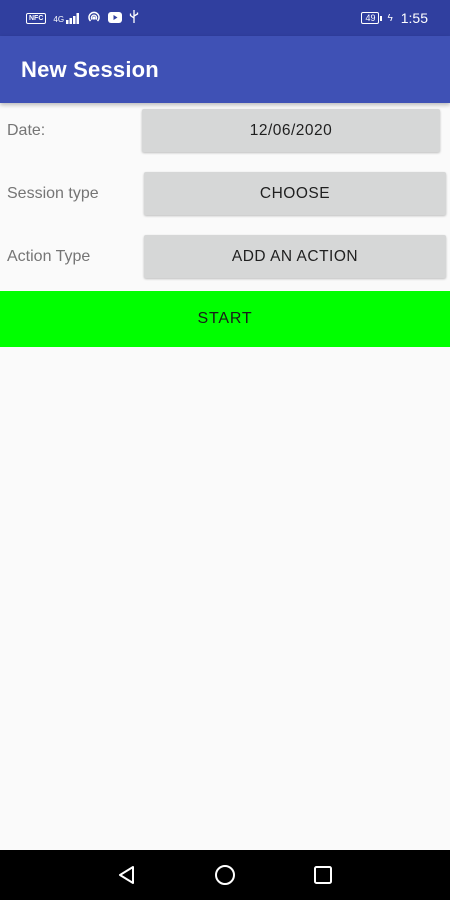  Describe the element at coordinates (66, 18) in the screenshot. I see `signal-icon: 4G` at that location.